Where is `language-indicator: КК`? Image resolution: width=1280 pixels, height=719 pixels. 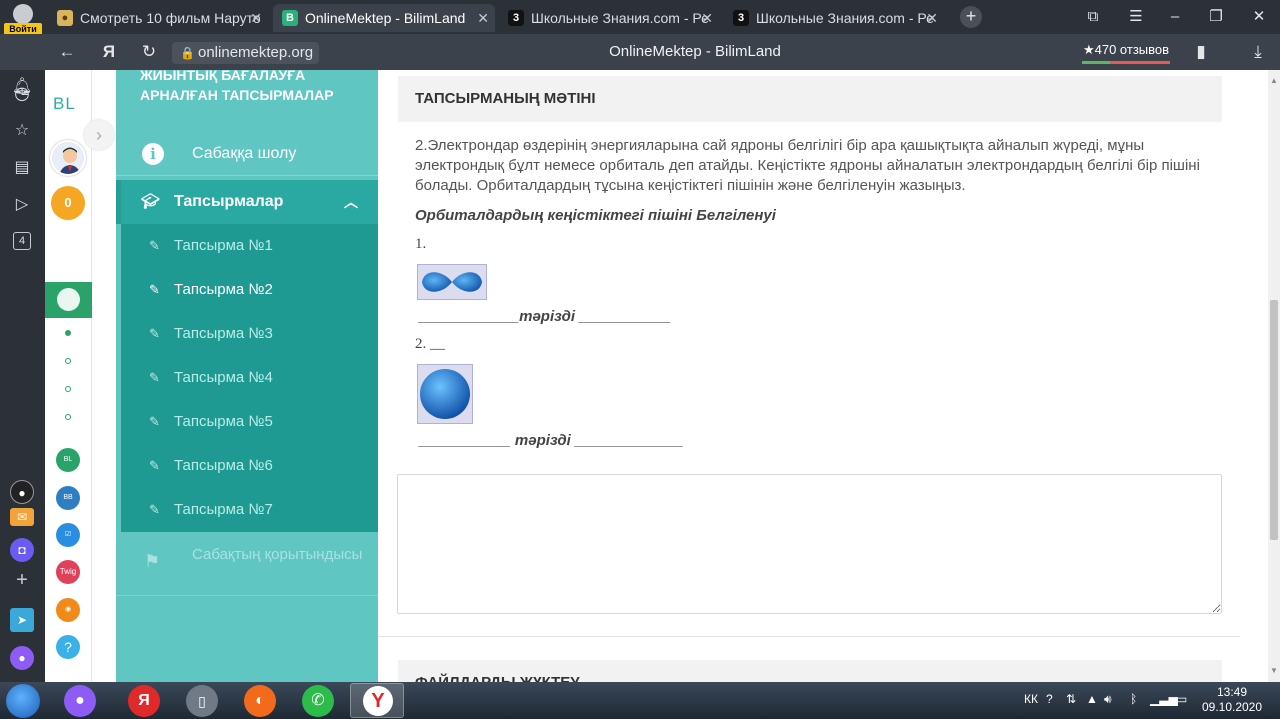
language-indicator: КК is located at coordinates (1031, 699).